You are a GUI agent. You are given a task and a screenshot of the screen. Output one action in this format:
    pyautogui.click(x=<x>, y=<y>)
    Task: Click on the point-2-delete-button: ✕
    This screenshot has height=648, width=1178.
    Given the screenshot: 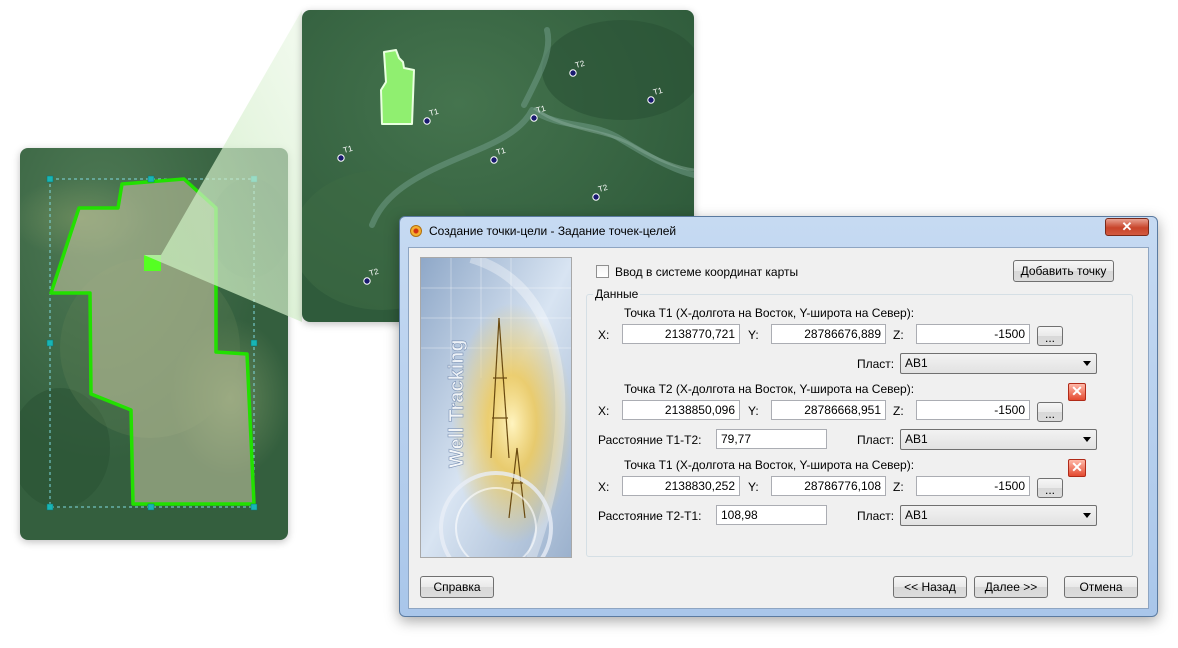 What is the action you would take?
    pyautogui.click(x=1077, y=392)
    